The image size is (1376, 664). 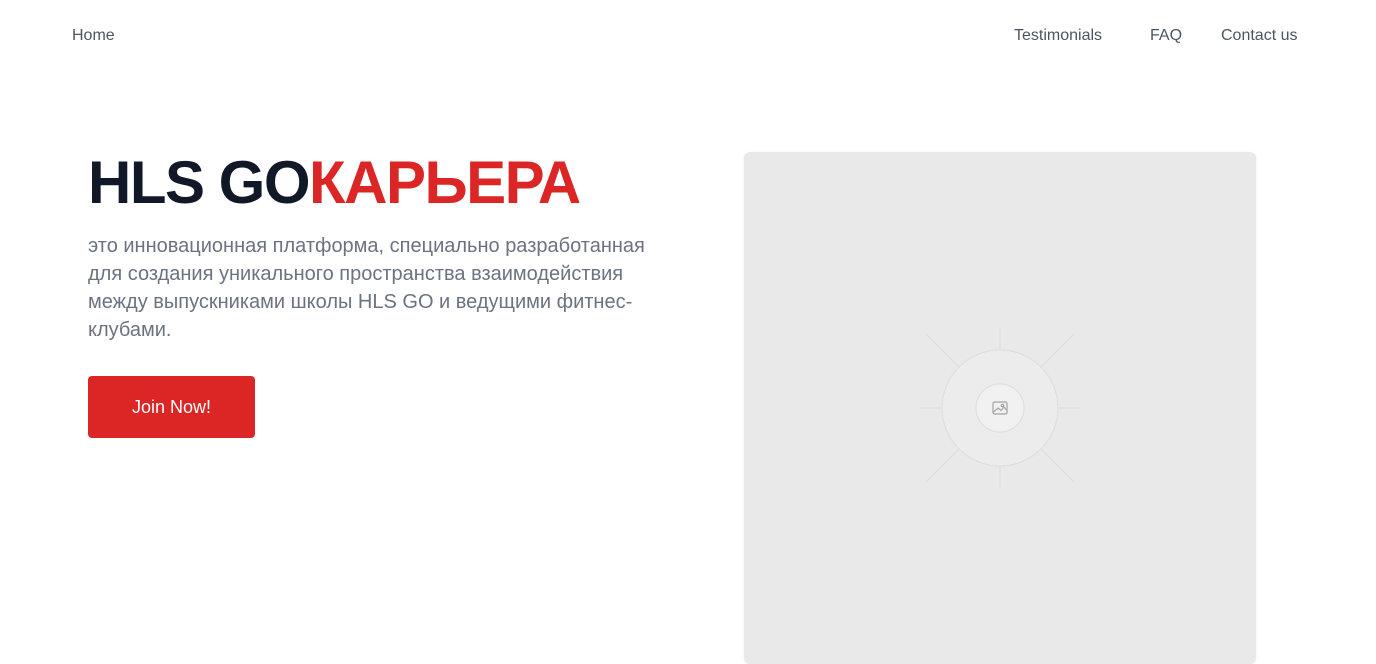 I want to click on top-nav: Home Testimonials FAQ Contact us, so click(x=688, y=36).